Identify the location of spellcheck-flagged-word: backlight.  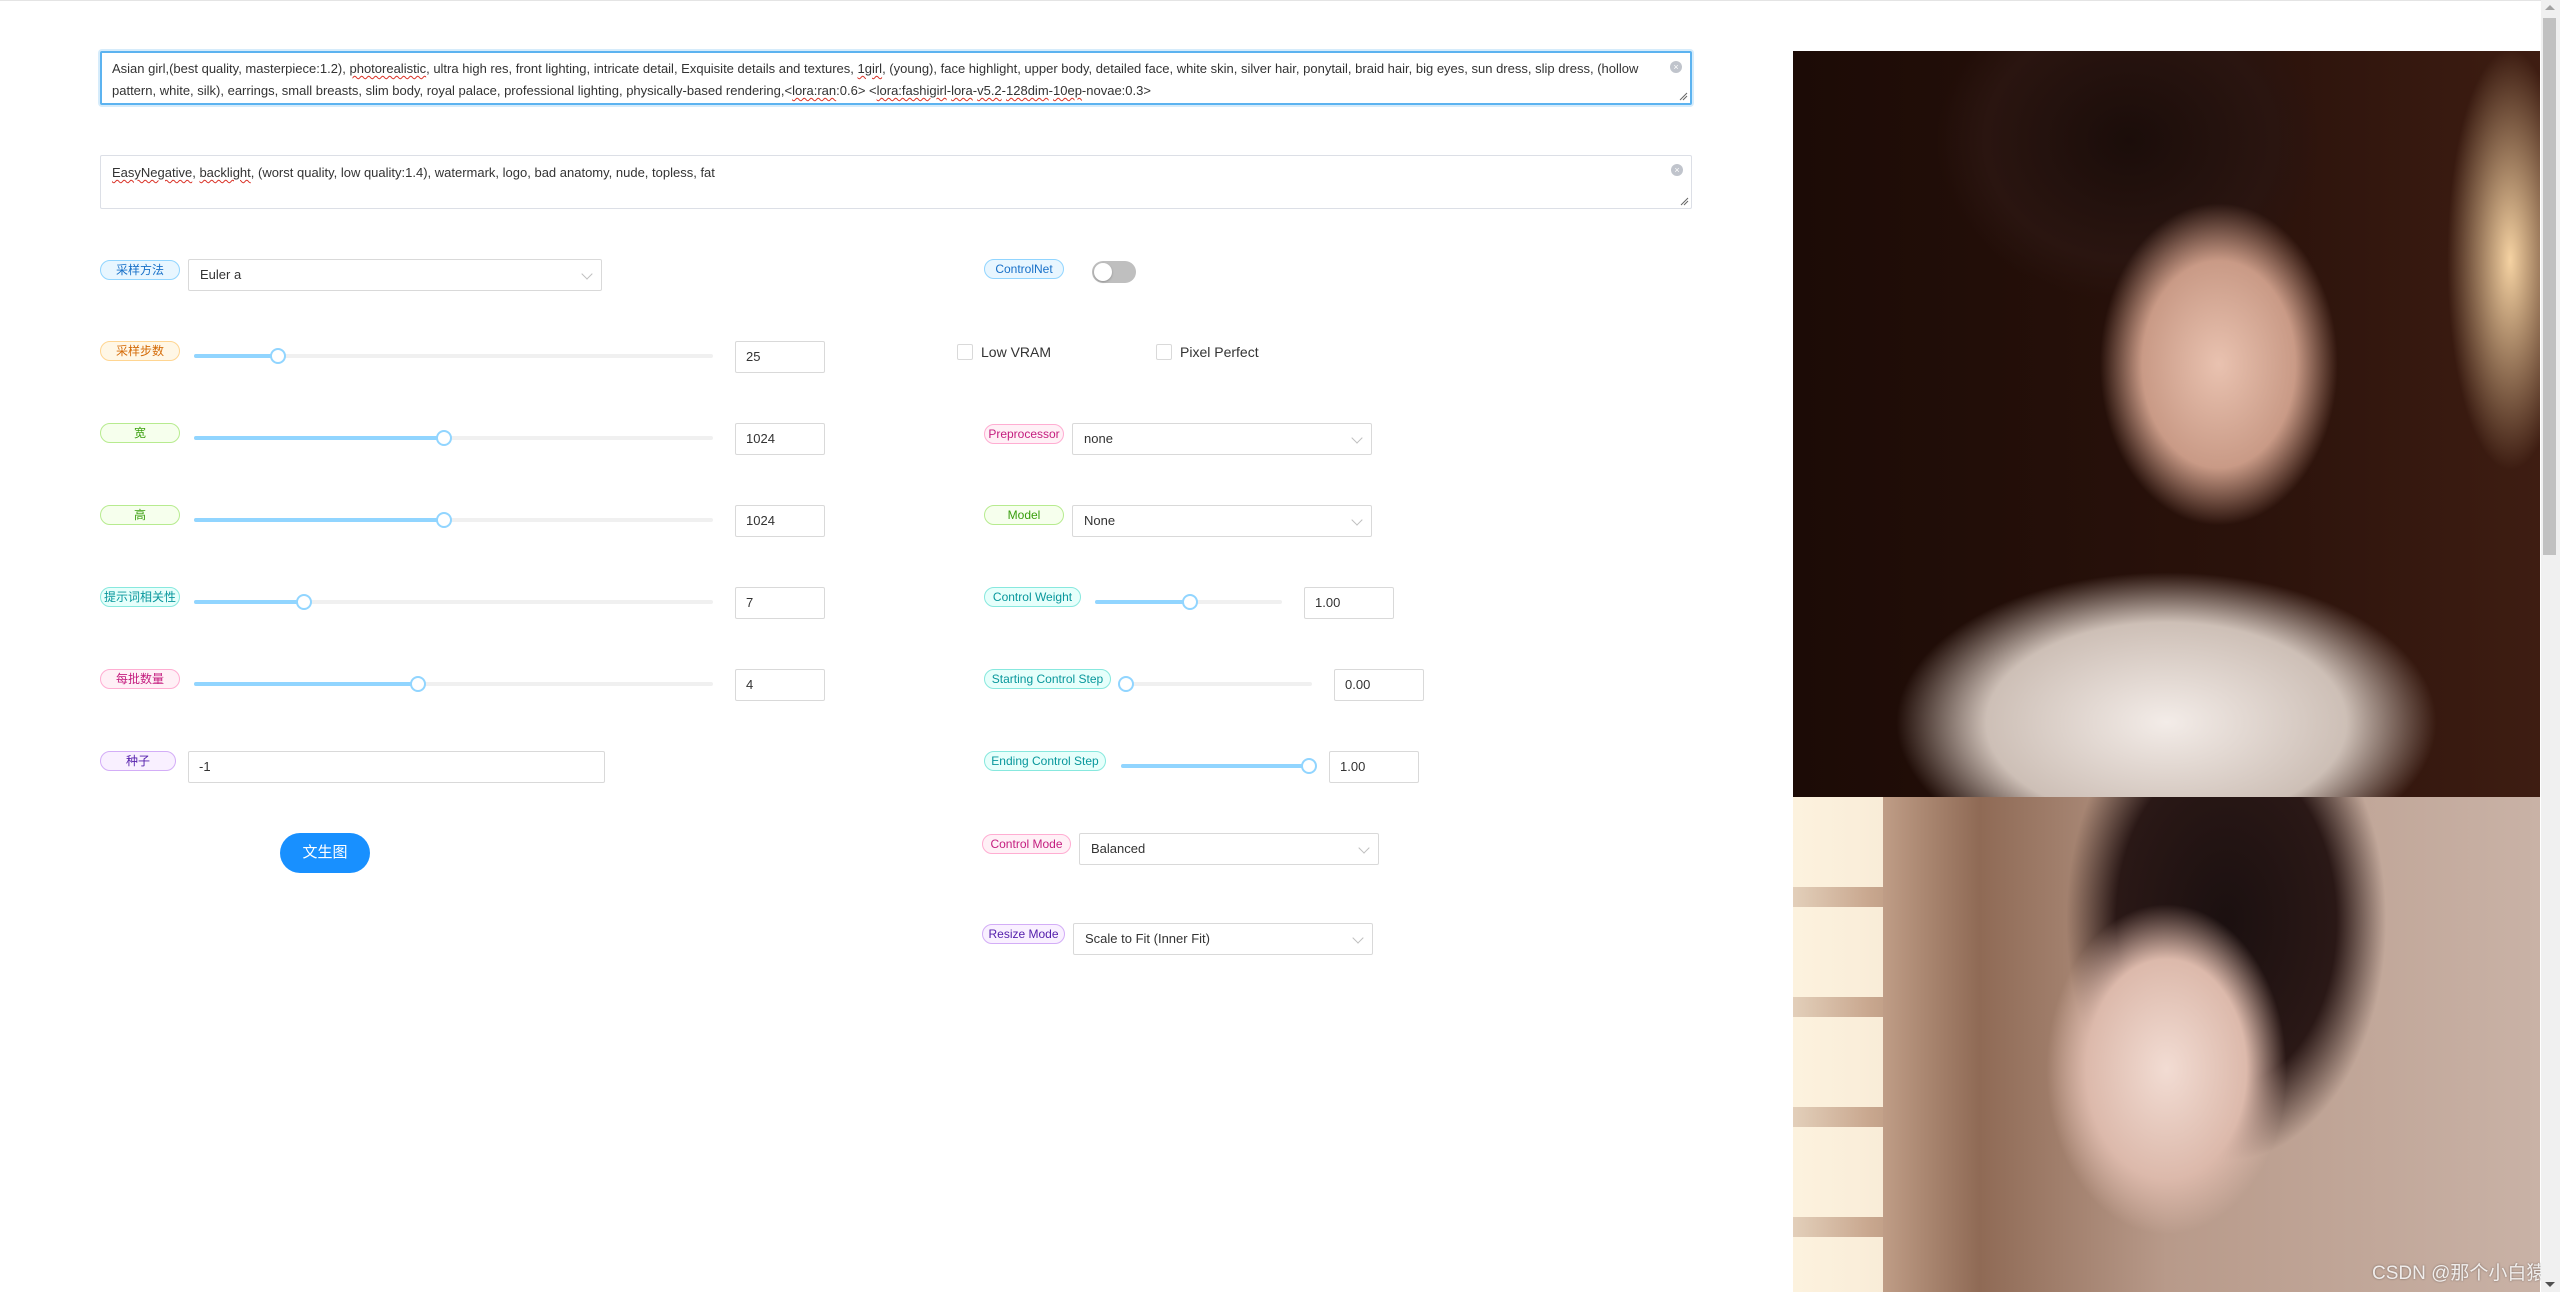
(225, 172).